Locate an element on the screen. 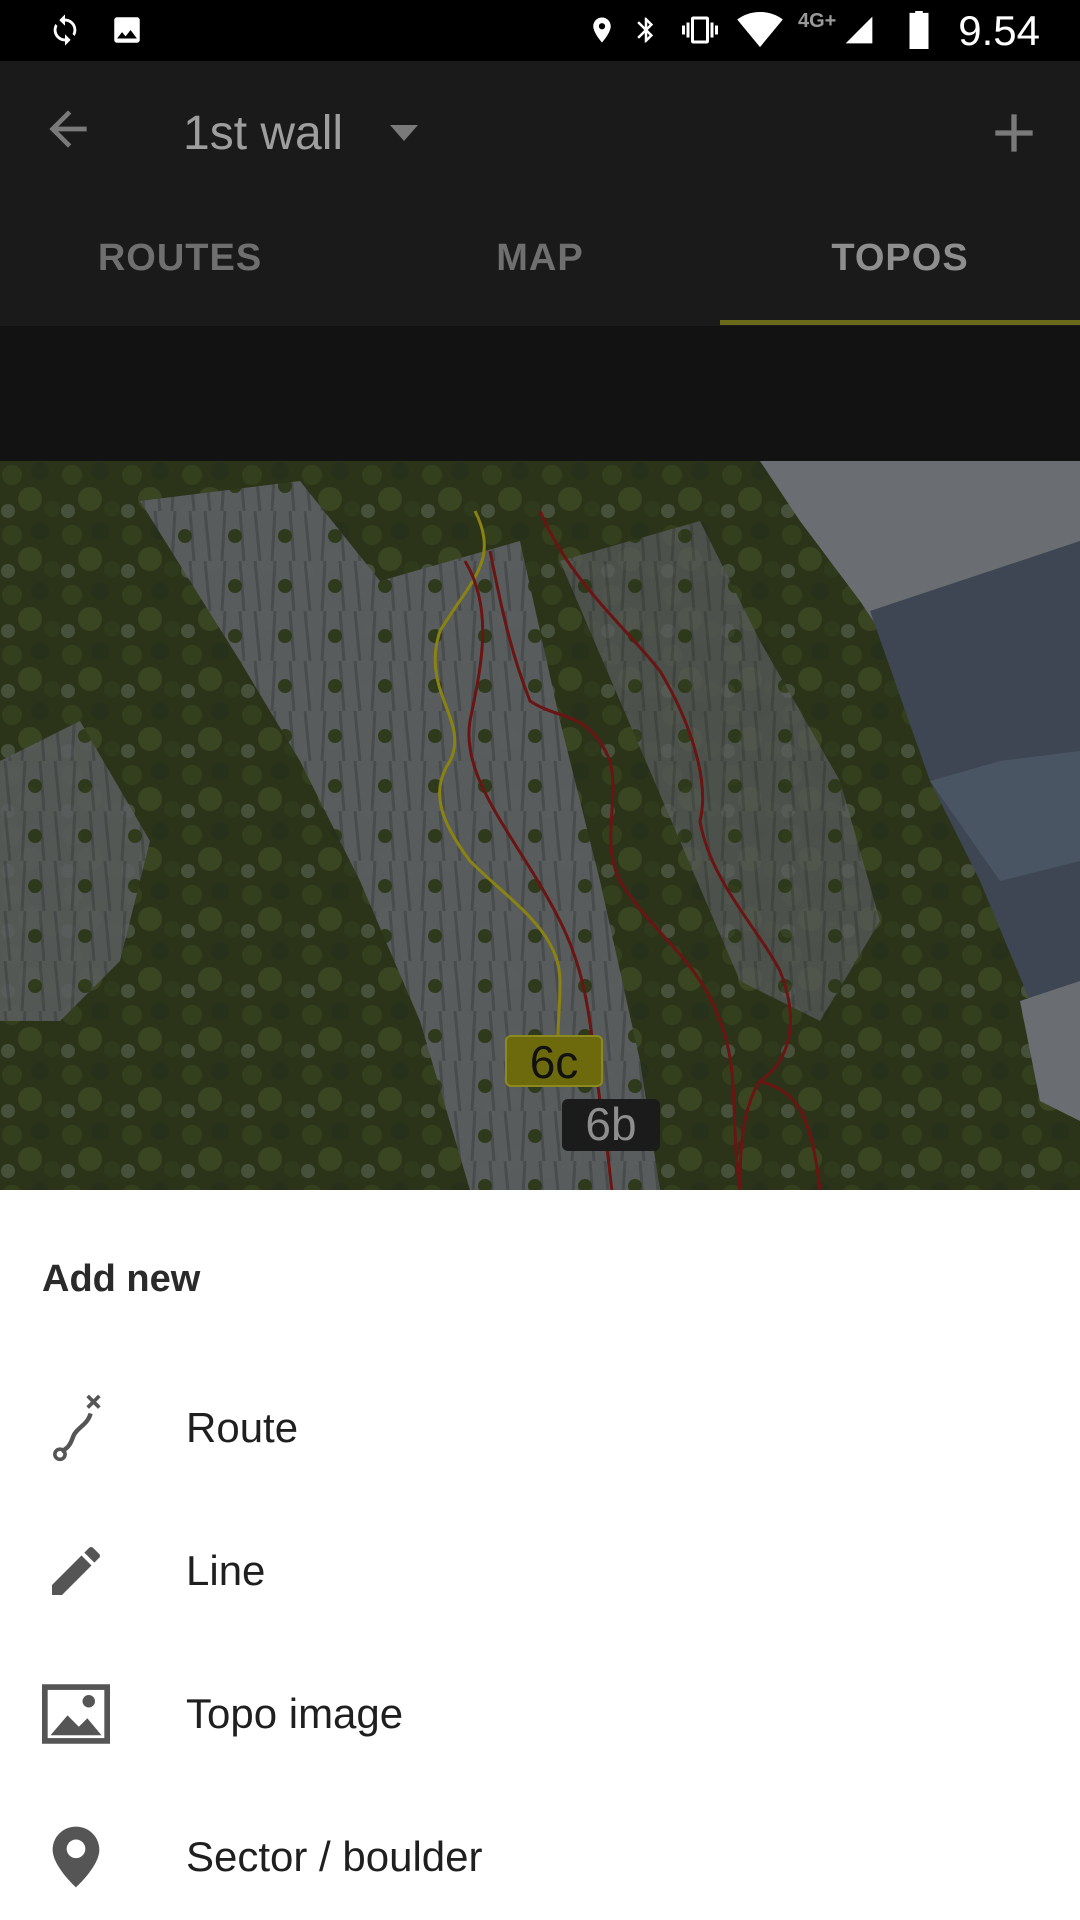 The width and height of the screenshot is (1080, 1920). add-line-item: Line is located at coordinates (540, 1570).